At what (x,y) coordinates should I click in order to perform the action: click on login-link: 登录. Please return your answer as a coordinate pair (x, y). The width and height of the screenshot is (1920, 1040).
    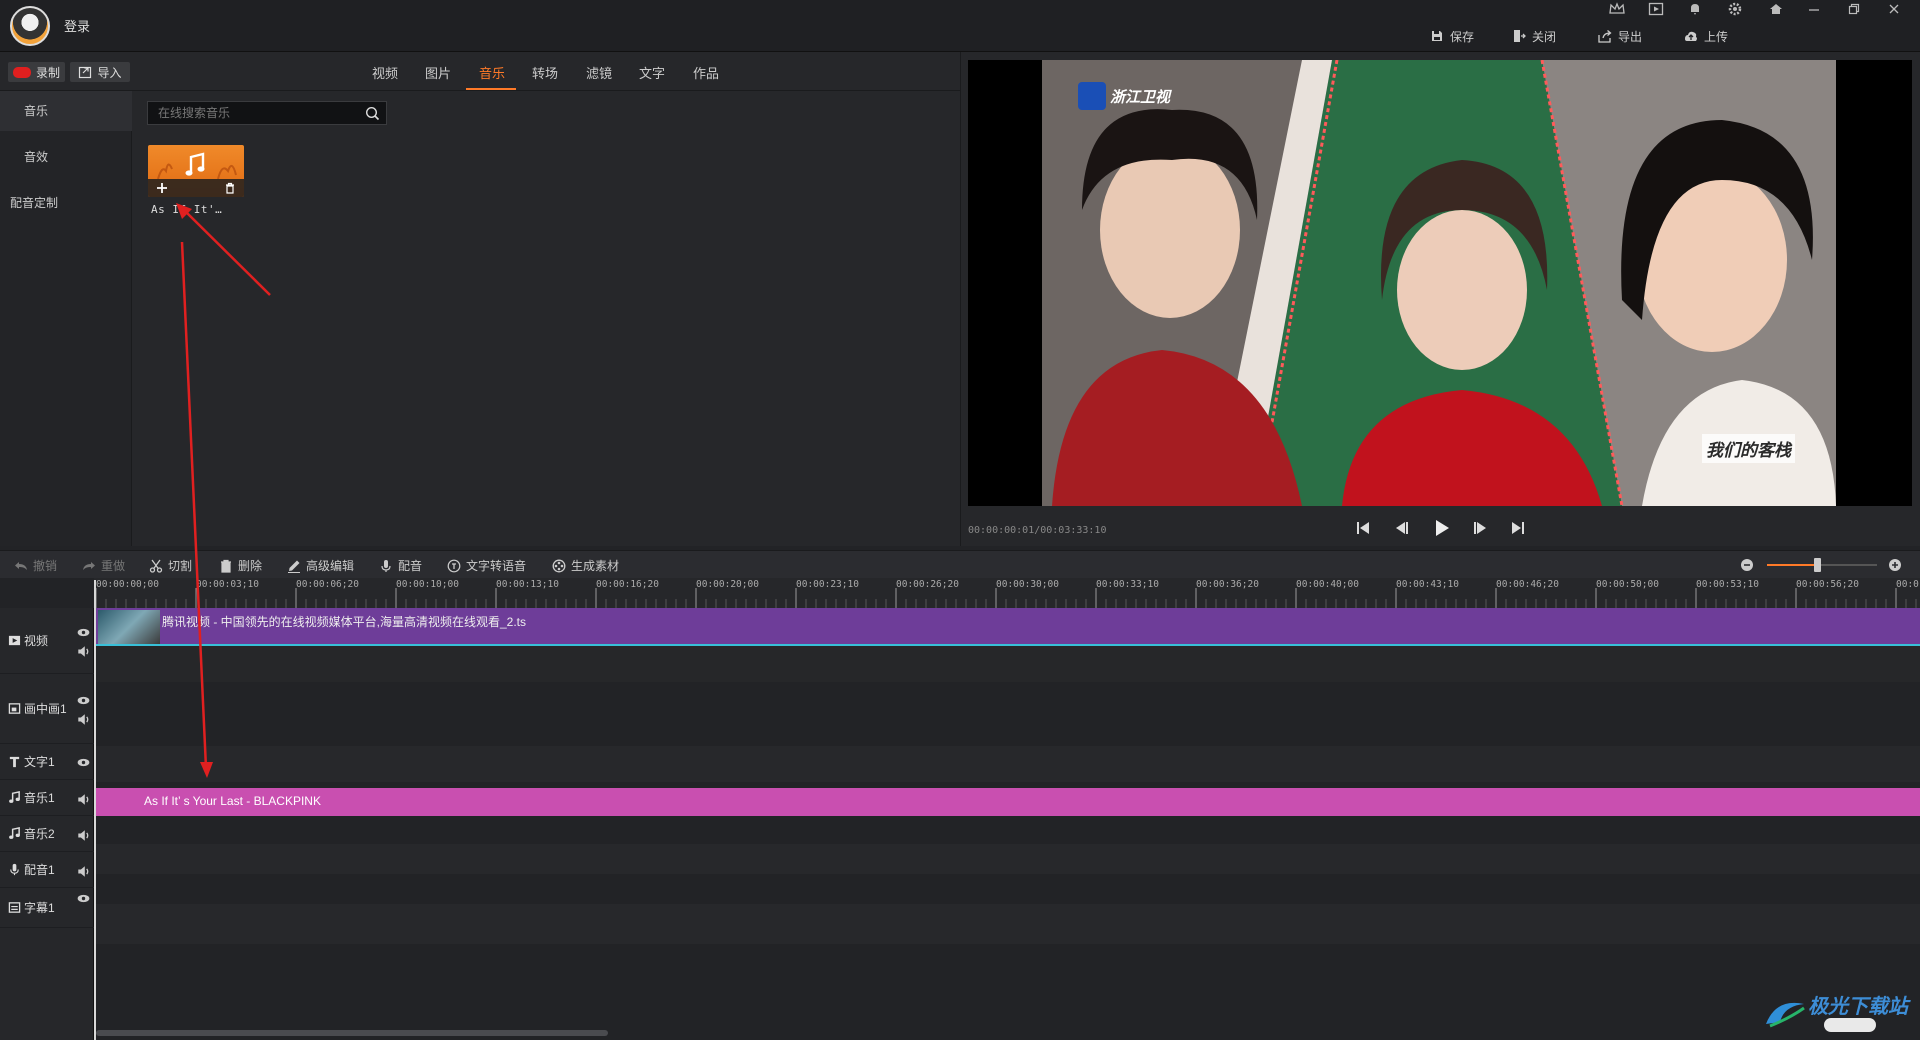
    Looking at the image, I should click on (77, 25).